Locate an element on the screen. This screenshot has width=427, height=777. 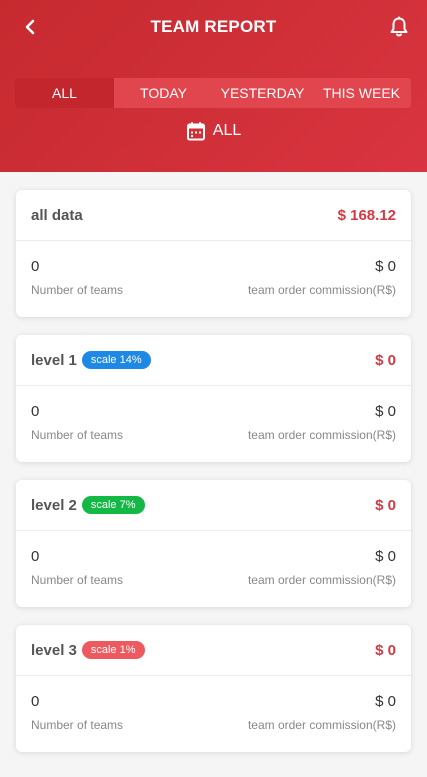
scale-badge: scale 7% is located at coordinates (113, 505).